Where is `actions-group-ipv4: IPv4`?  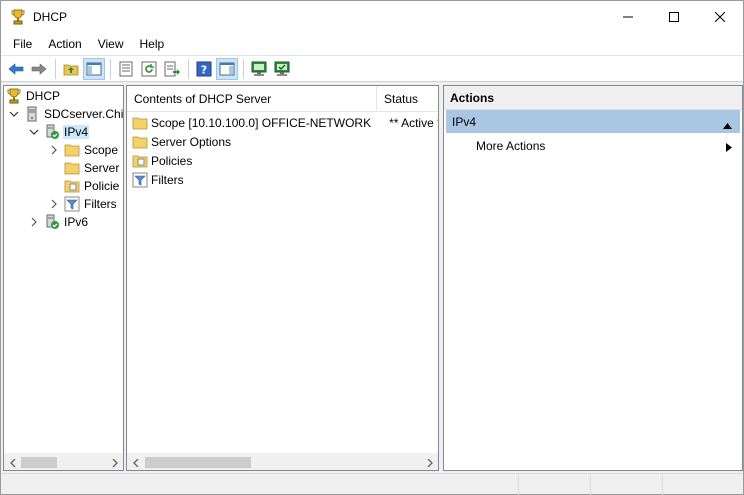
actions-group-ipv4: IPv4 is located at coordinates (593, 121).